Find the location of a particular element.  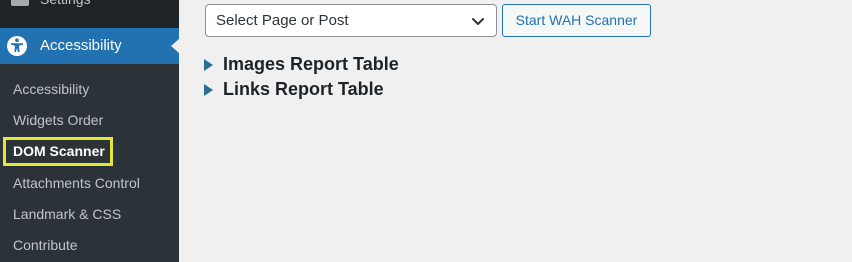

page-or-post-select: Select Page or Post is located at coordinates (351, 20).